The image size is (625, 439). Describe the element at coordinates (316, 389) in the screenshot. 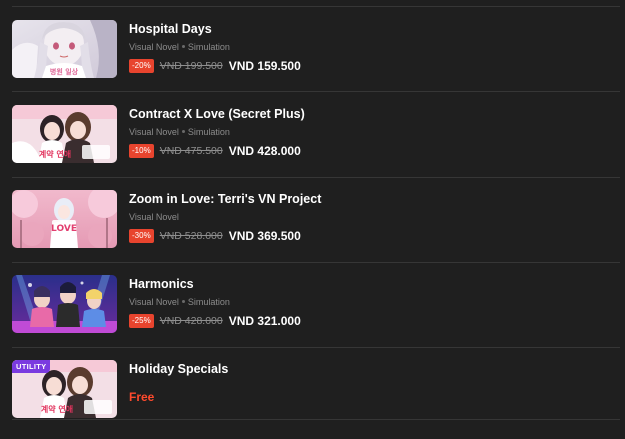

I see `game-item-holiday-specials: 계약 연애 UTILITY Holiday Specials Free` at that location.